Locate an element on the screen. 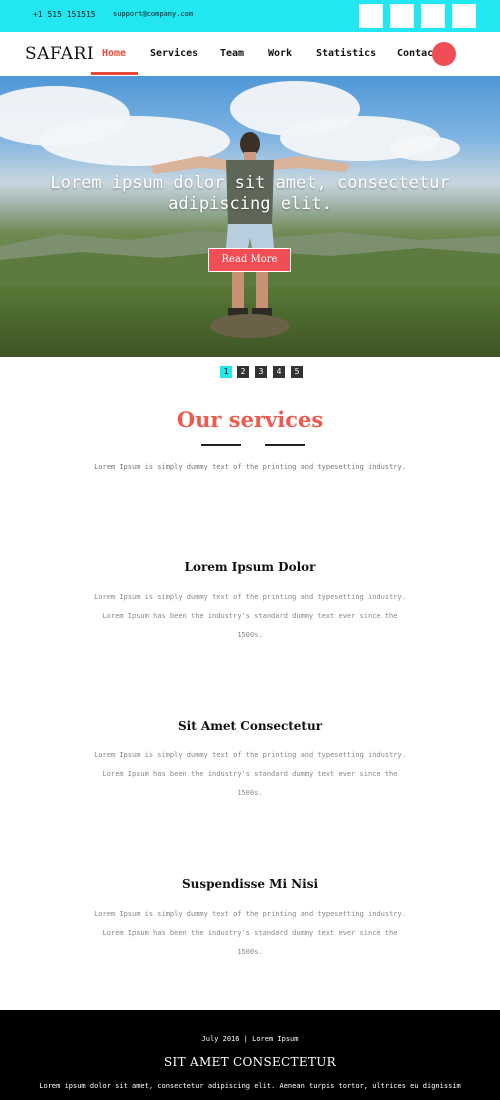  slide-dot-3: 3 is located at coordinates (261, 372).